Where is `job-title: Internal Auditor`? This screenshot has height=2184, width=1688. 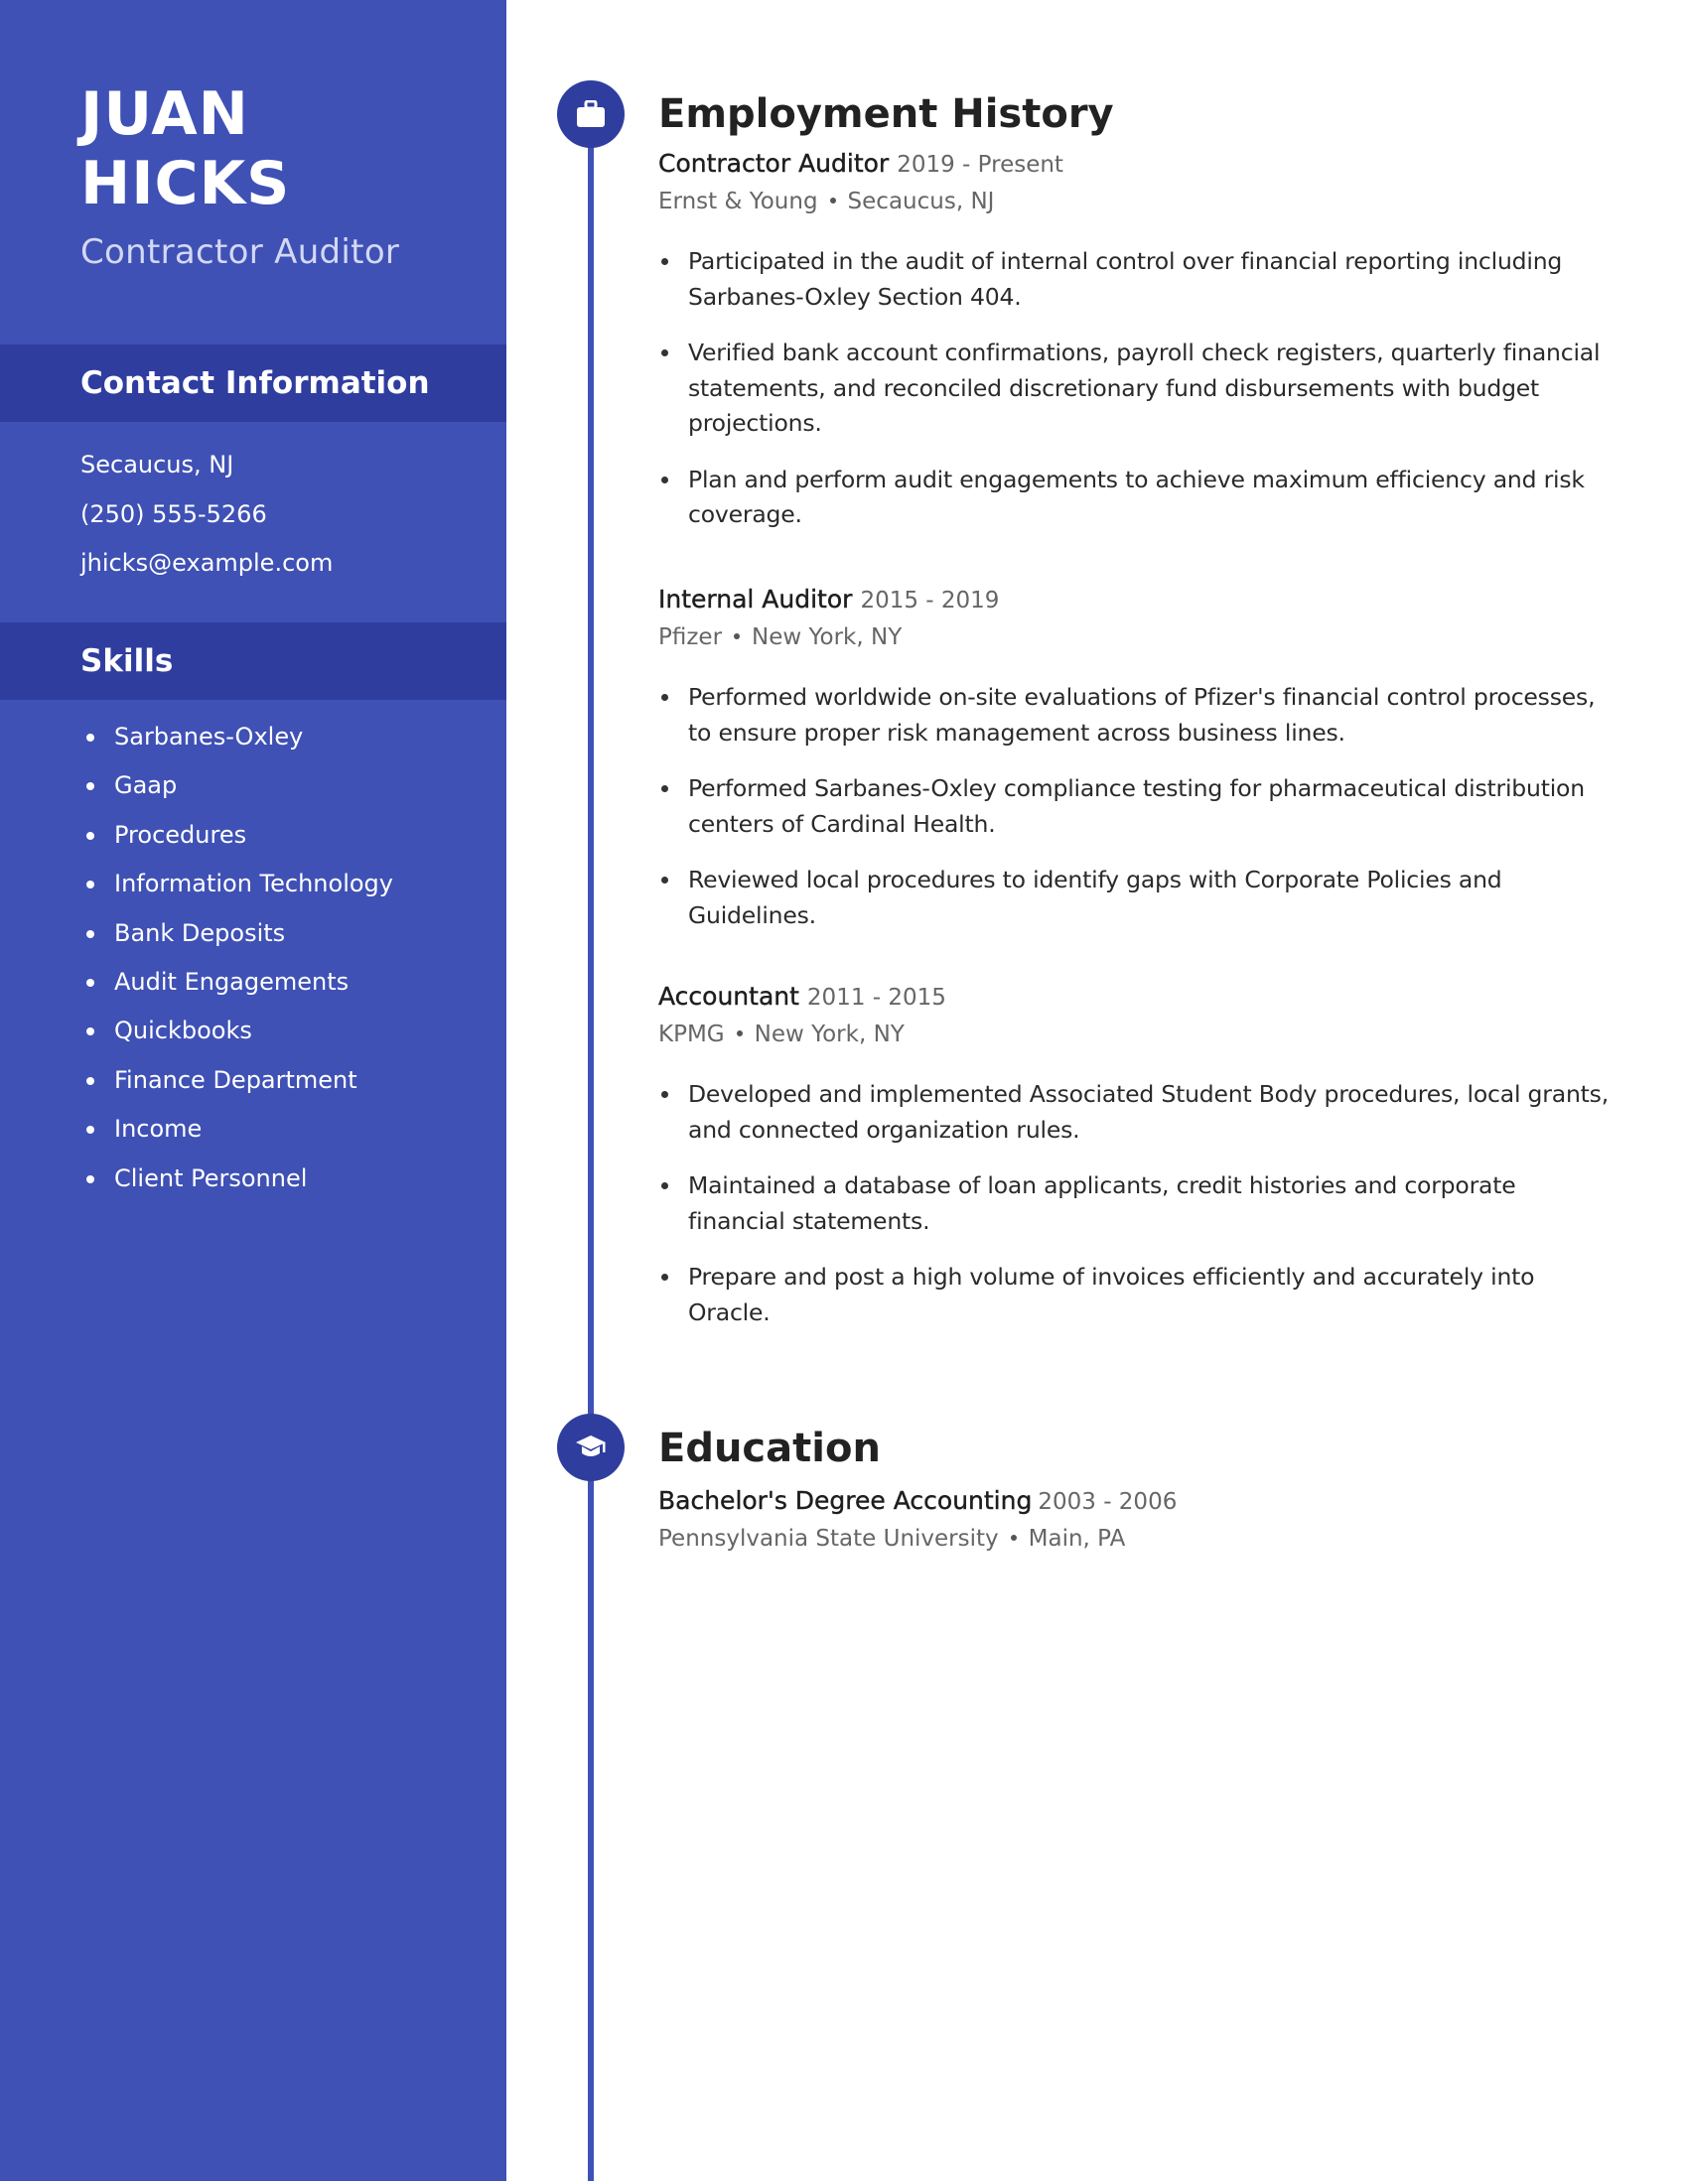
job-title: Internal Auditor is located at coordinates (755, 599).